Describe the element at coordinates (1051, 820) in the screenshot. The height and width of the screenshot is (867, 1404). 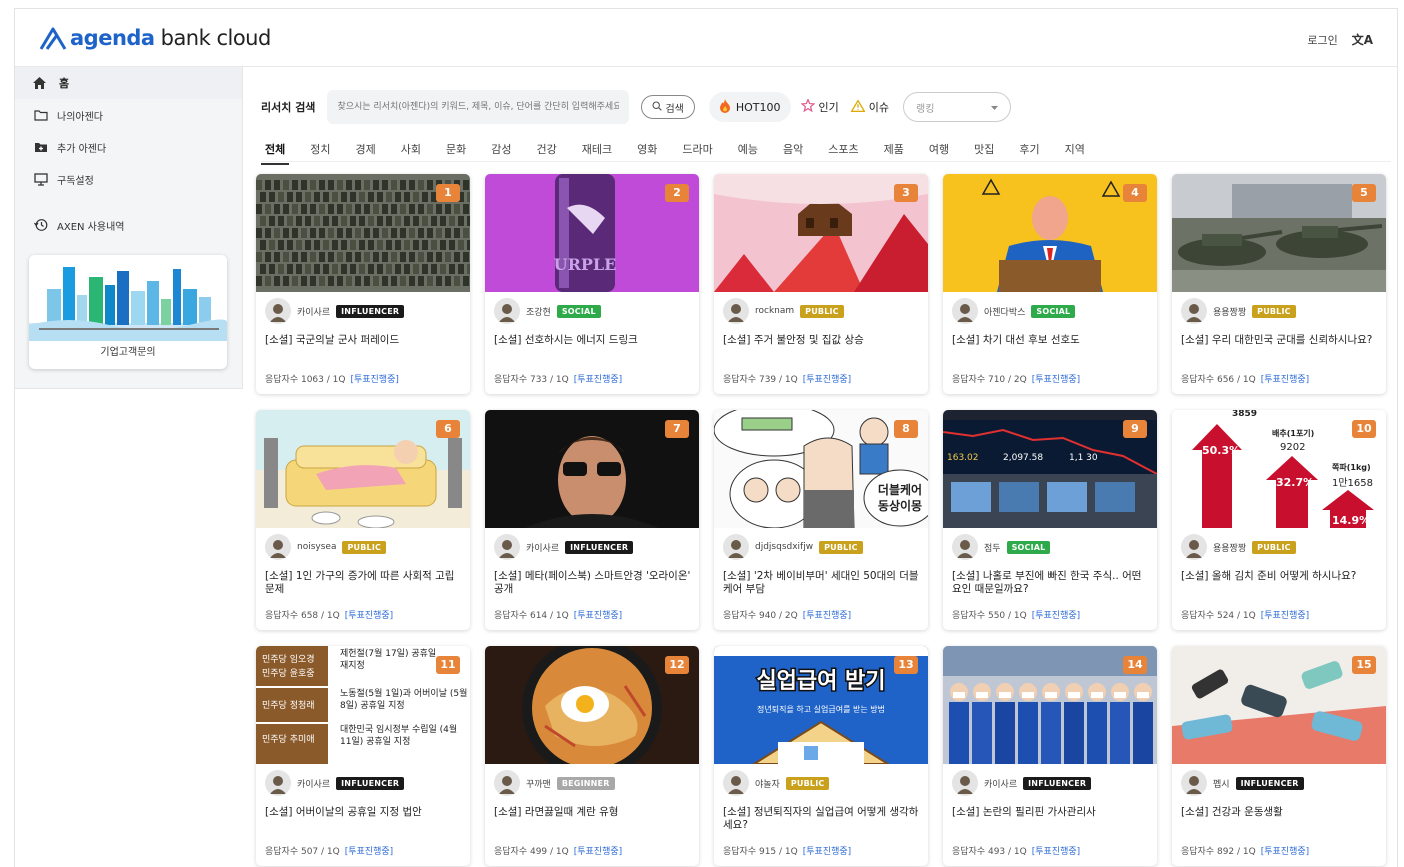
I see `agenda-title: [소셜] 논란의 필리핀 가사관리사` at that location.